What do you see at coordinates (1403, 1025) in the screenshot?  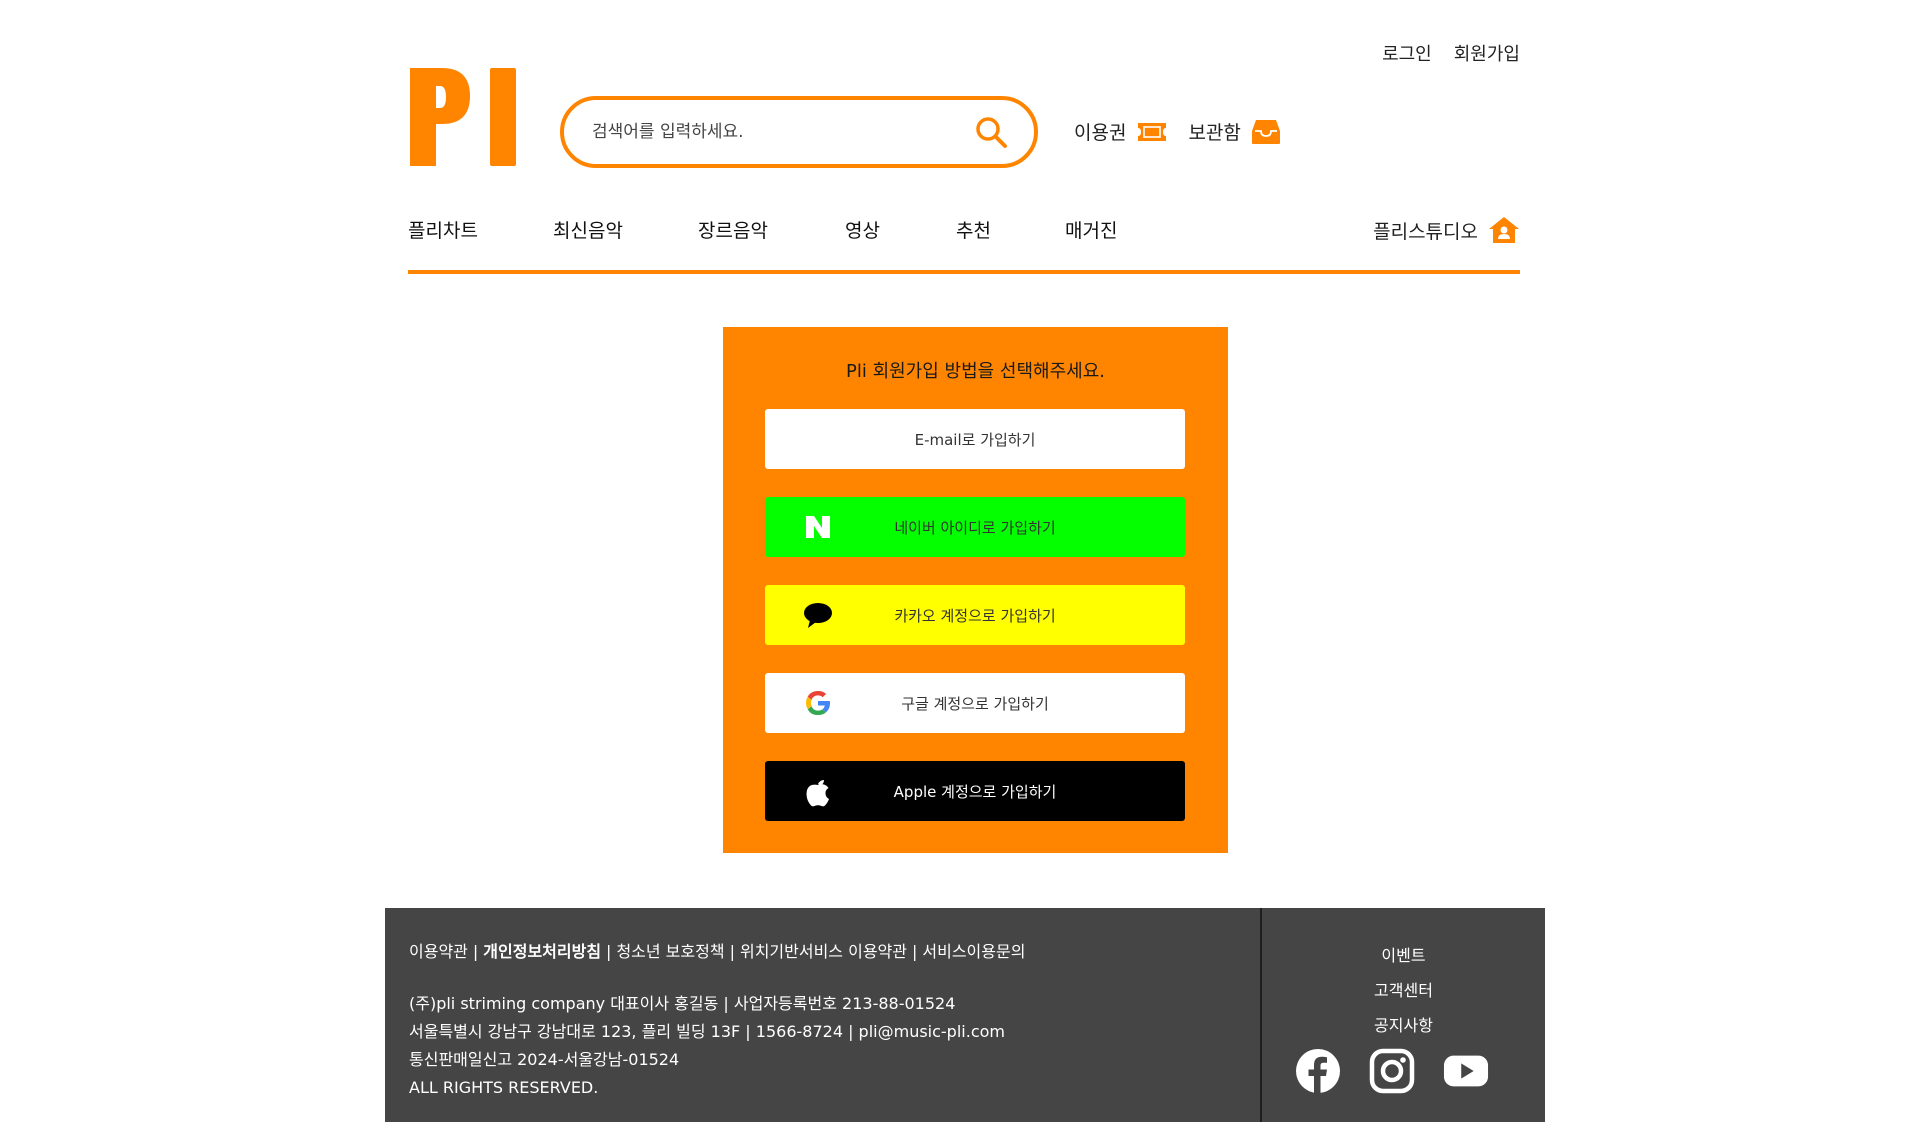 I see `footer-link-notice: 공지사항` at bounding box center [1403, 1025].